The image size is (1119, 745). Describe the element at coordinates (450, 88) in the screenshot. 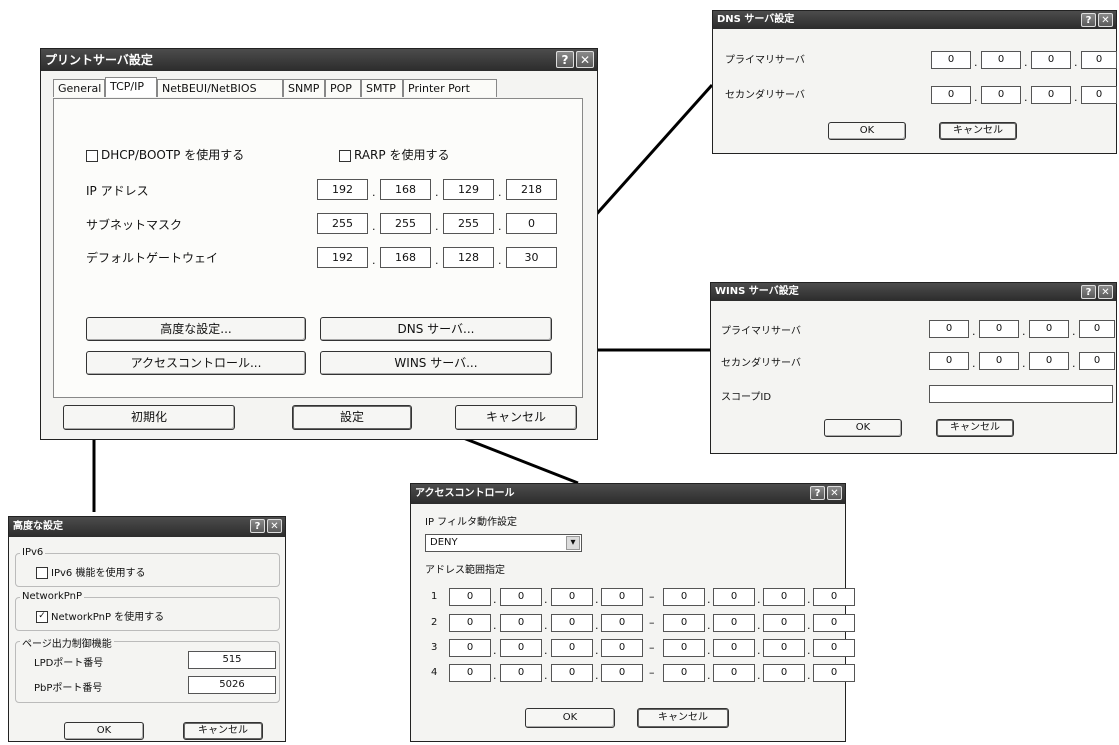

I see `tab-printer-port: Printer Port` at that location.